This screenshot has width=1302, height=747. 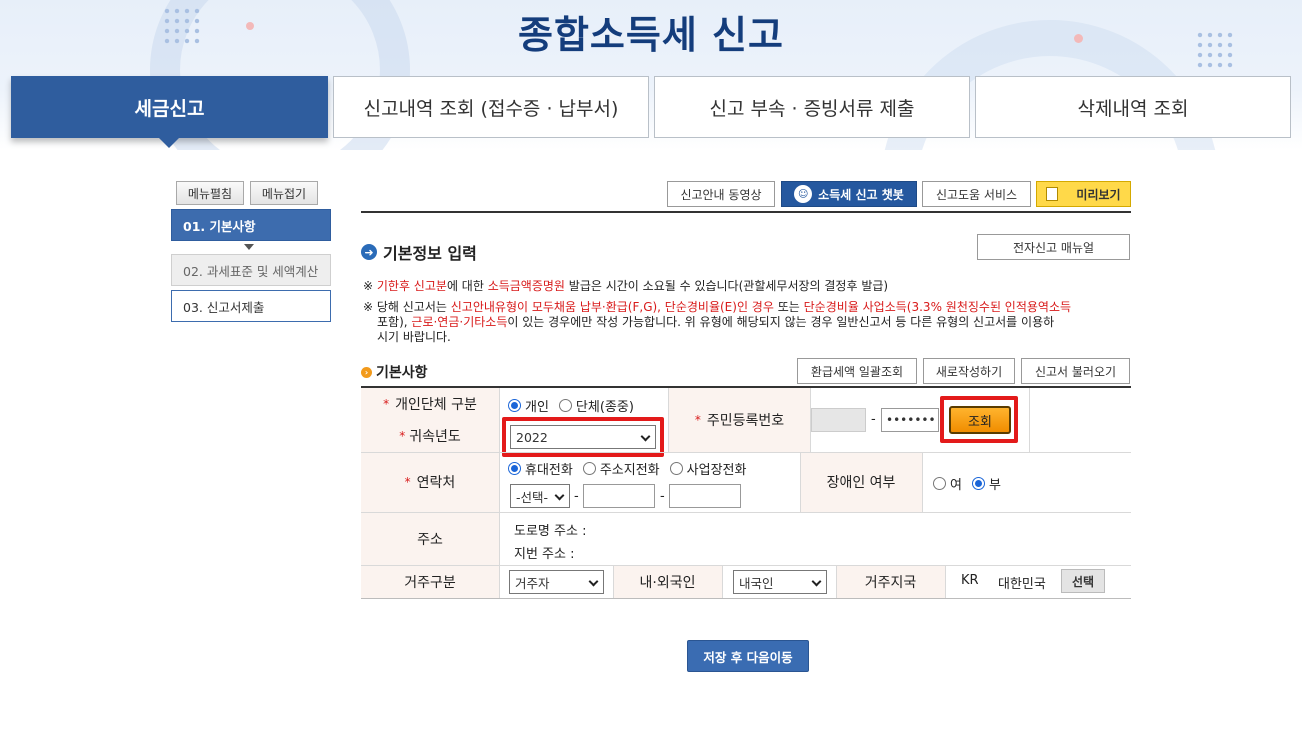 I want to click on address-label-cell: 주소, so click(x=430, y=538).